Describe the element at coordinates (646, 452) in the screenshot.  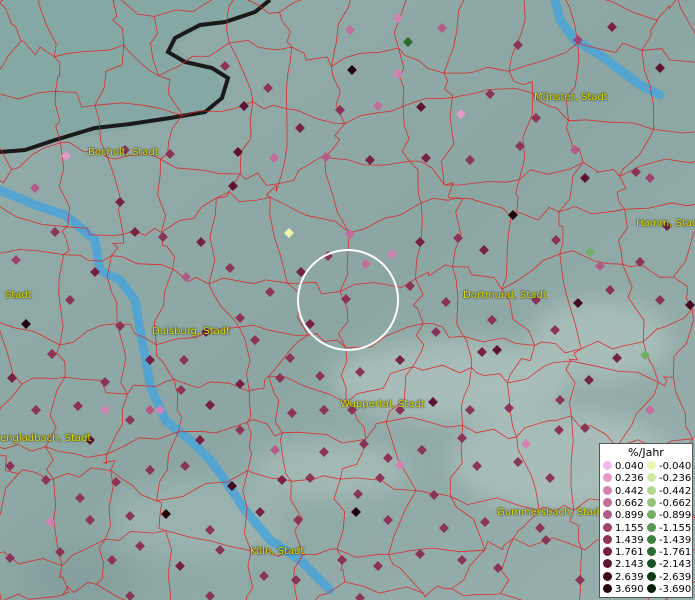
I see `legend-title: %/Jahr` at that location.